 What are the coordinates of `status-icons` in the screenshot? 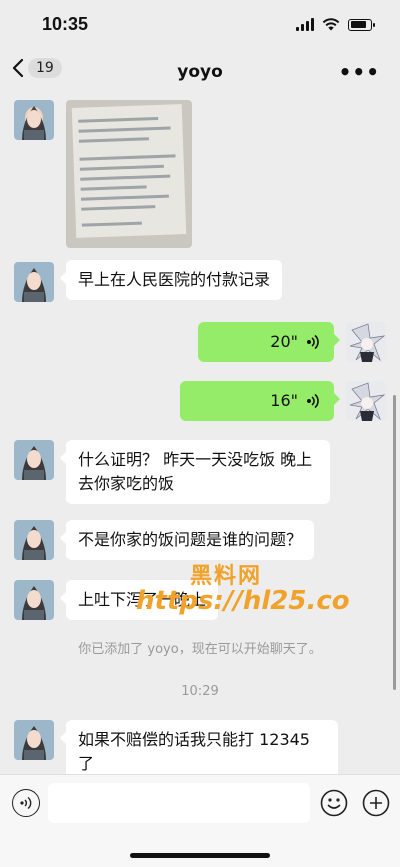 It's located at (335, 24).